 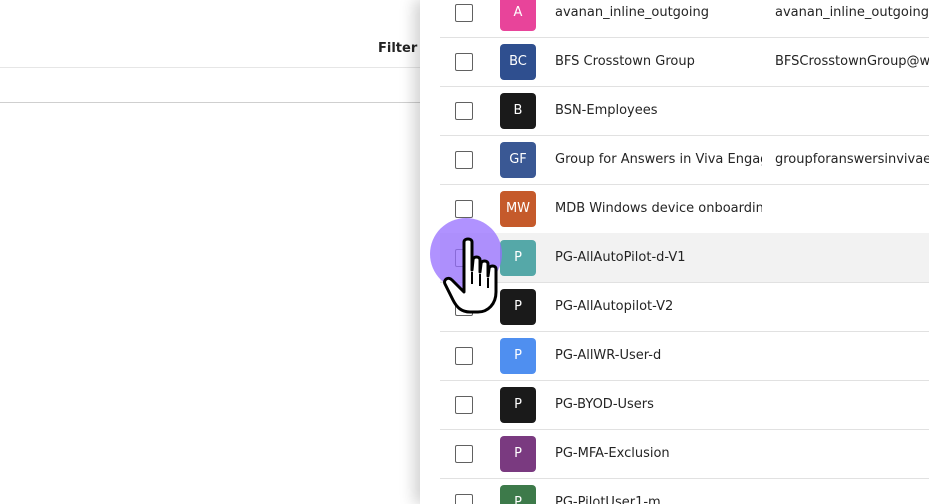 I want to click on group-row: P PG-BYOD-Users, so click(x=684, y=405).